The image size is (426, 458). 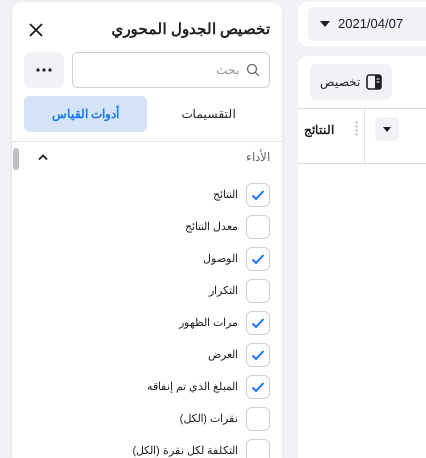 What do you see at coordinates (253, 70) in the screenshot?
I see `search-icon` at bounding box center [253, 70].